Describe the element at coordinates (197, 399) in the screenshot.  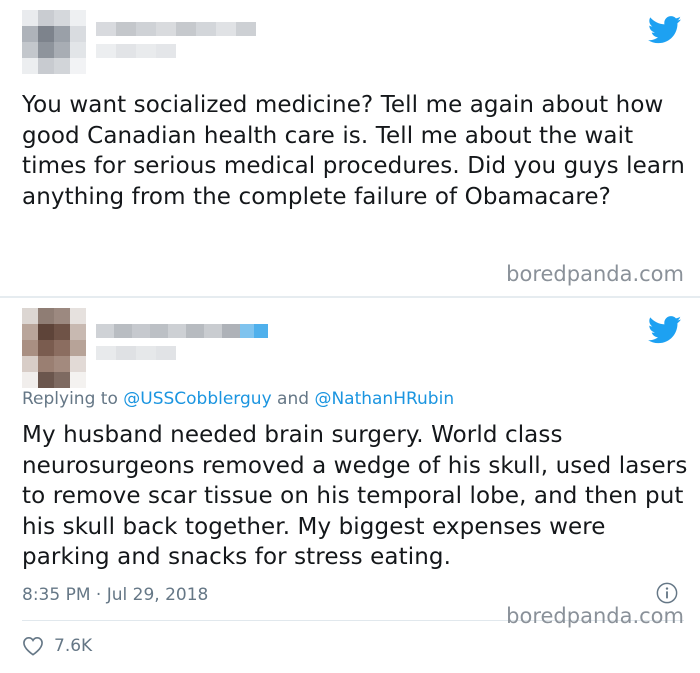
I see `mention-link-1: @USSCobblerguy` at that location.